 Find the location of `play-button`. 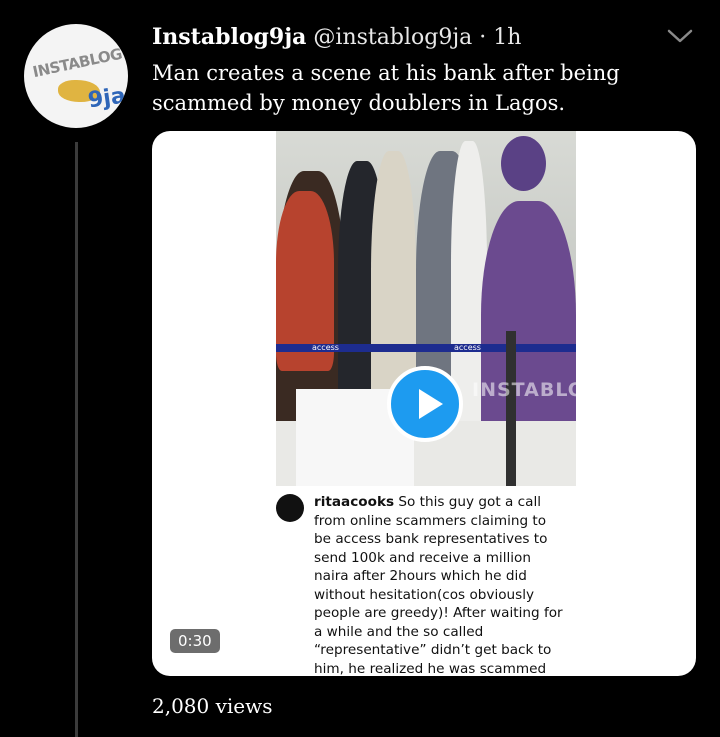

play-button is located at coordinates (425, 404).